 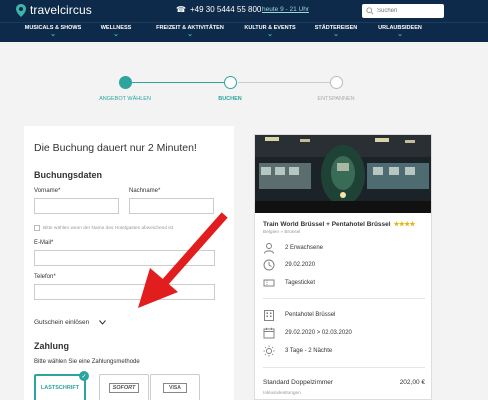 What do you see at coordinates (269, 248) in the screenshot?
I see `user-icon` at bounding box center [269, 248].